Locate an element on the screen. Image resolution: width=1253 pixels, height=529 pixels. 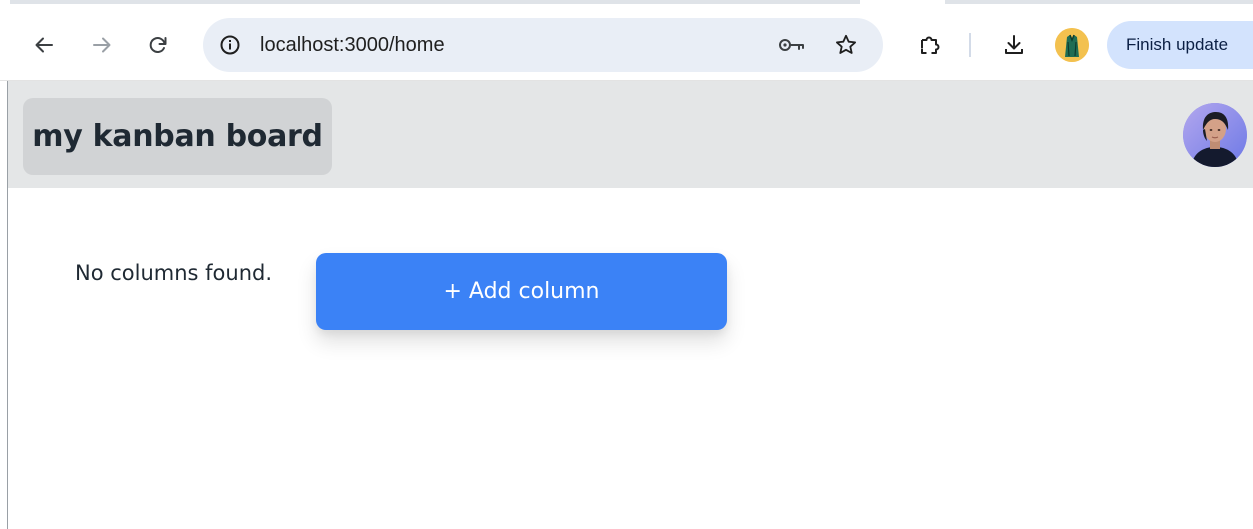
extensions-button is located at coordinates (930, 45).